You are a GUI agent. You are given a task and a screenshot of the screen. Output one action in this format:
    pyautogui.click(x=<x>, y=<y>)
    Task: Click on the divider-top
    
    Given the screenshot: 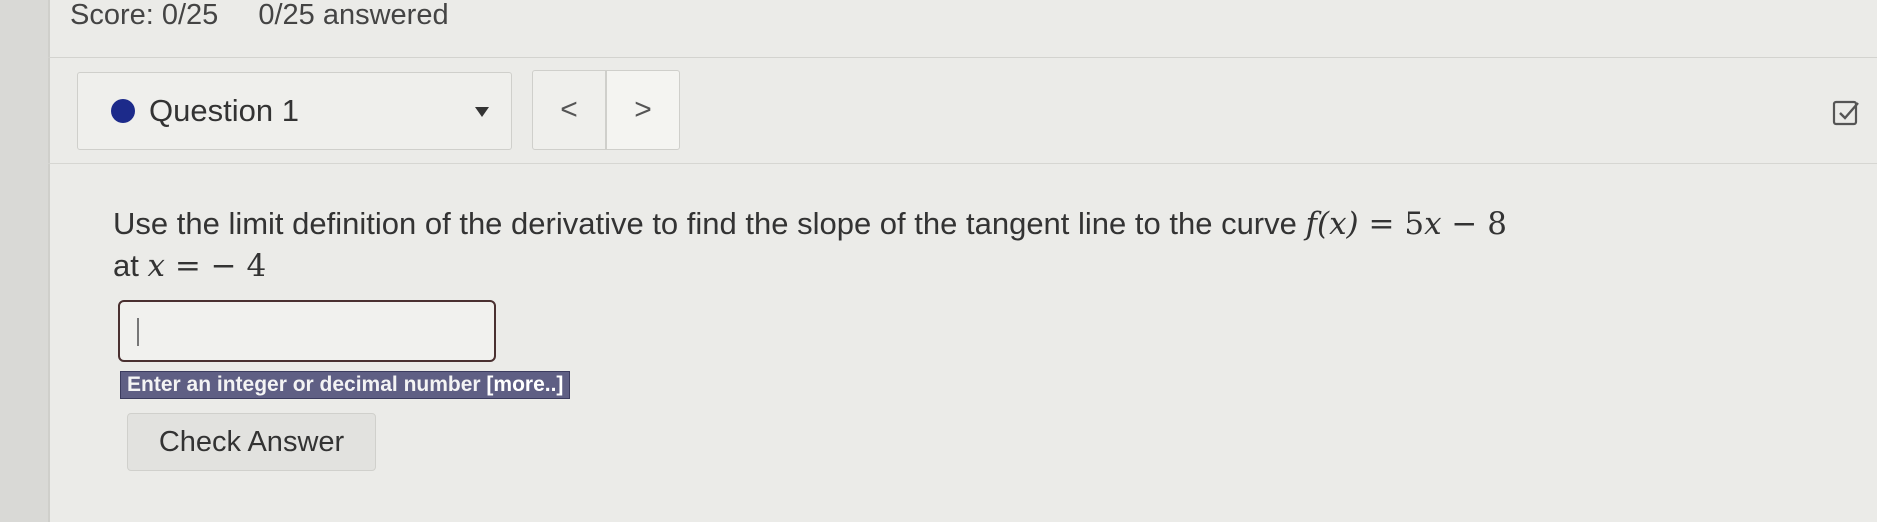 What is the action you would take?
    pyautogui.click(x=962, y=57)
    